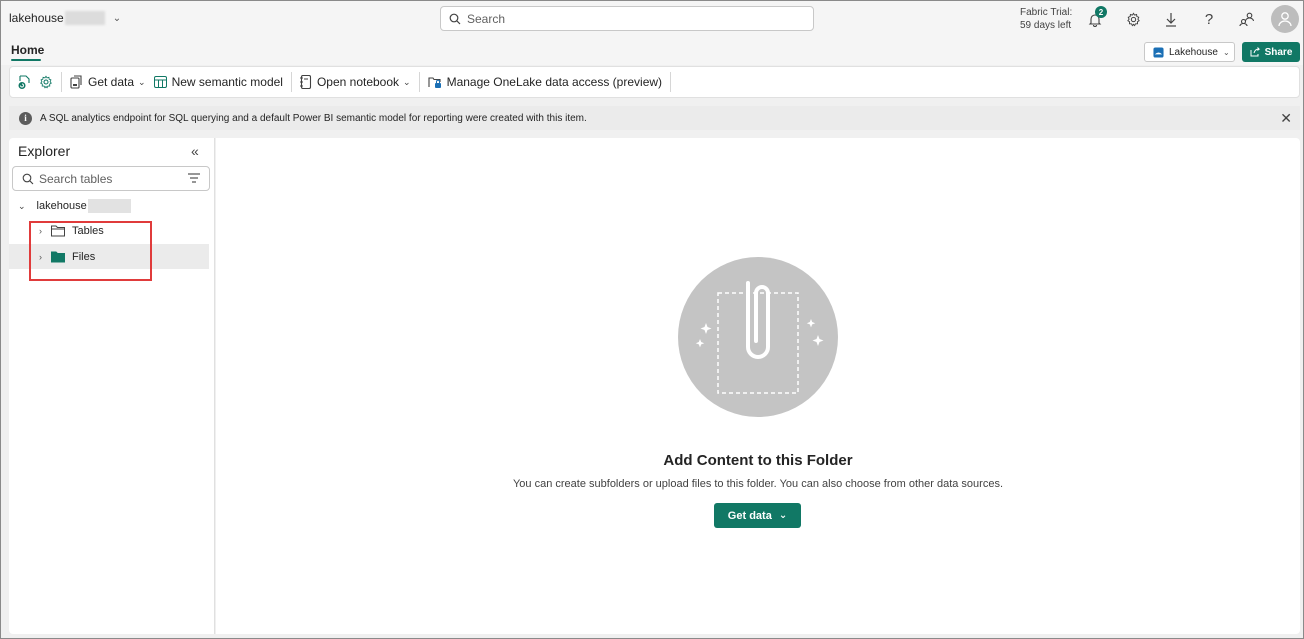  What do you see at coordinates (227, 82) in the screenshot?
I see `new-semantic-model-label: New semantic model` at bounding box center [227, 82].